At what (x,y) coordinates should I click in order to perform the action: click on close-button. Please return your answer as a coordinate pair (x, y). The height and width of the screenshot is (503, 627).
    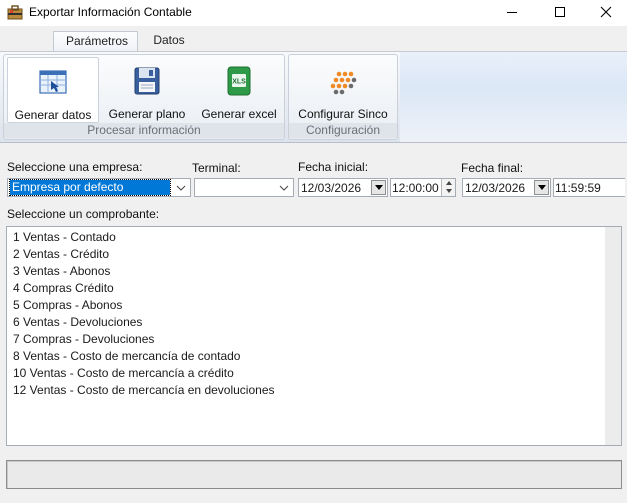
    Looking at the image, I should click on (605, 12).